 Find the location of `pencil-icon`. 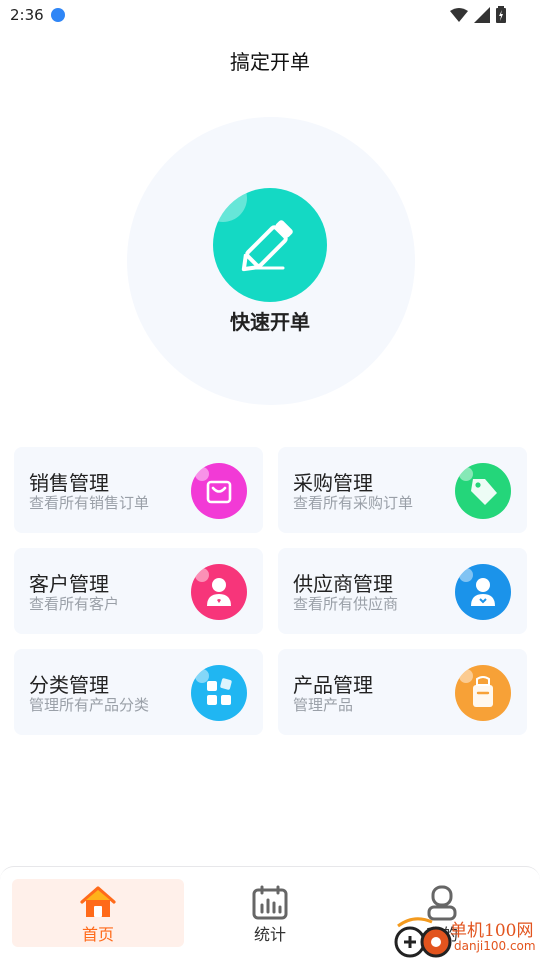

pencil-icon is located at coordinates (267, 246).